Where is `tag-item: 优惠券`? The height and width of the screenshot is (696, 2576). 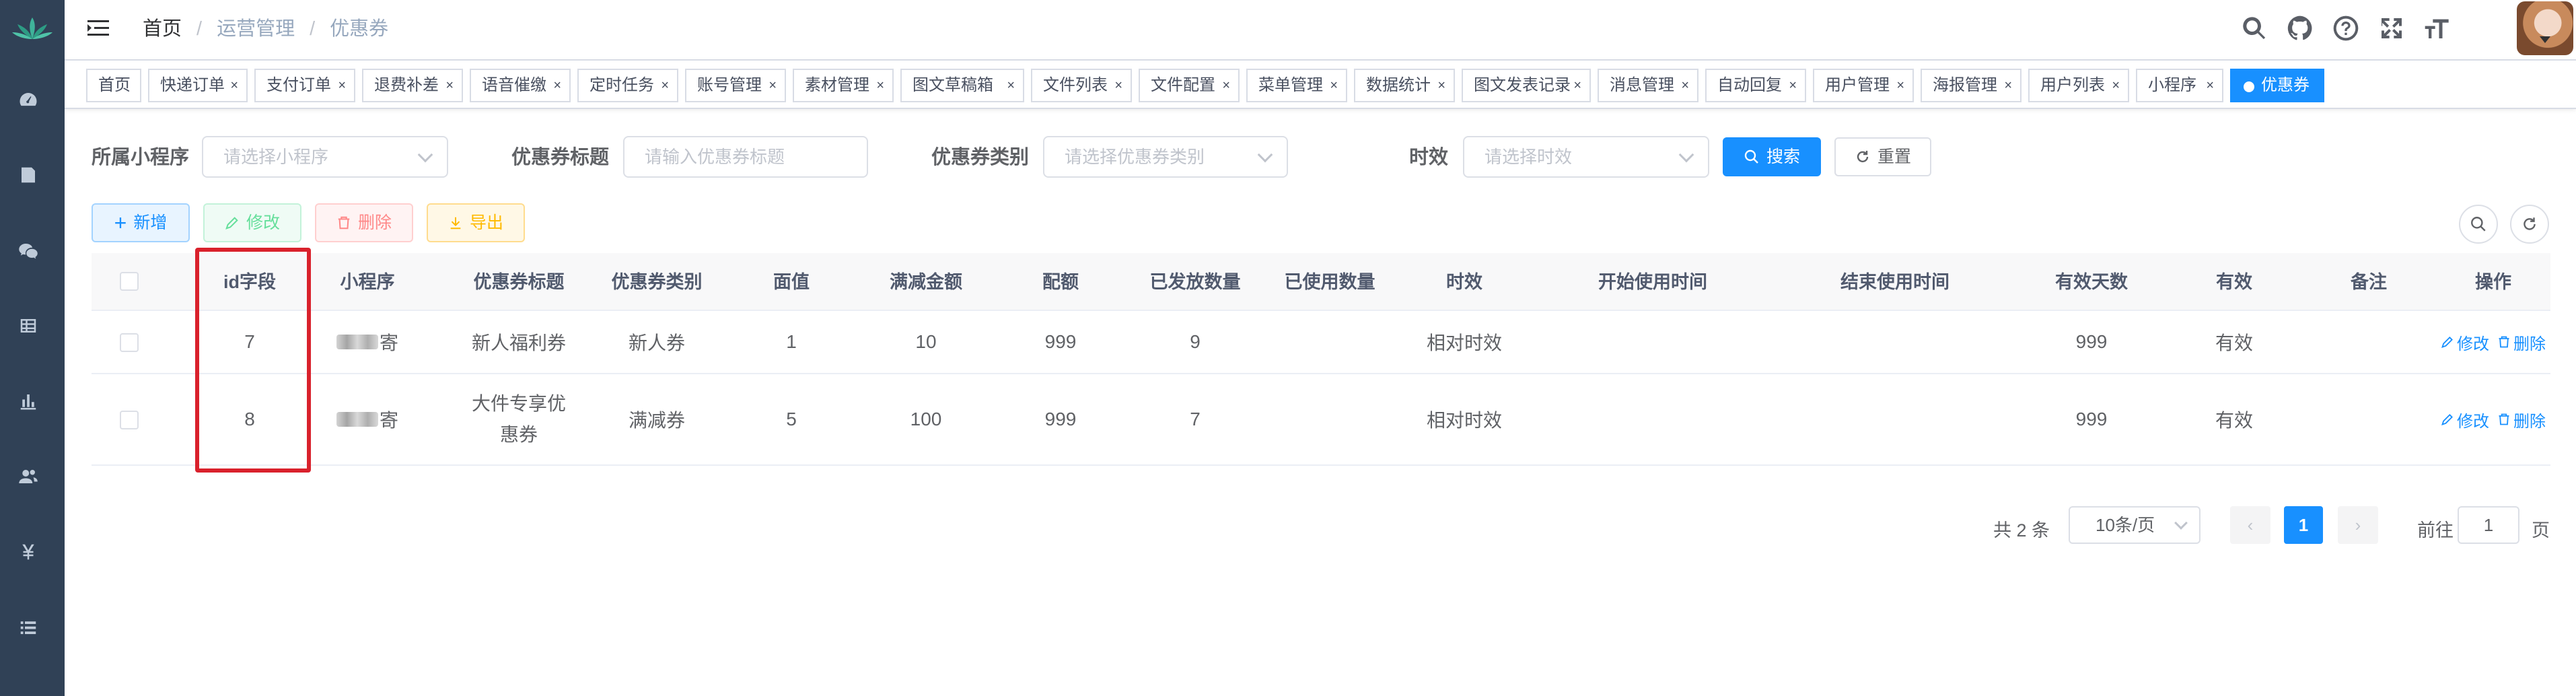 tag-item: 优惠券 is located at coordinates (2277, 86).